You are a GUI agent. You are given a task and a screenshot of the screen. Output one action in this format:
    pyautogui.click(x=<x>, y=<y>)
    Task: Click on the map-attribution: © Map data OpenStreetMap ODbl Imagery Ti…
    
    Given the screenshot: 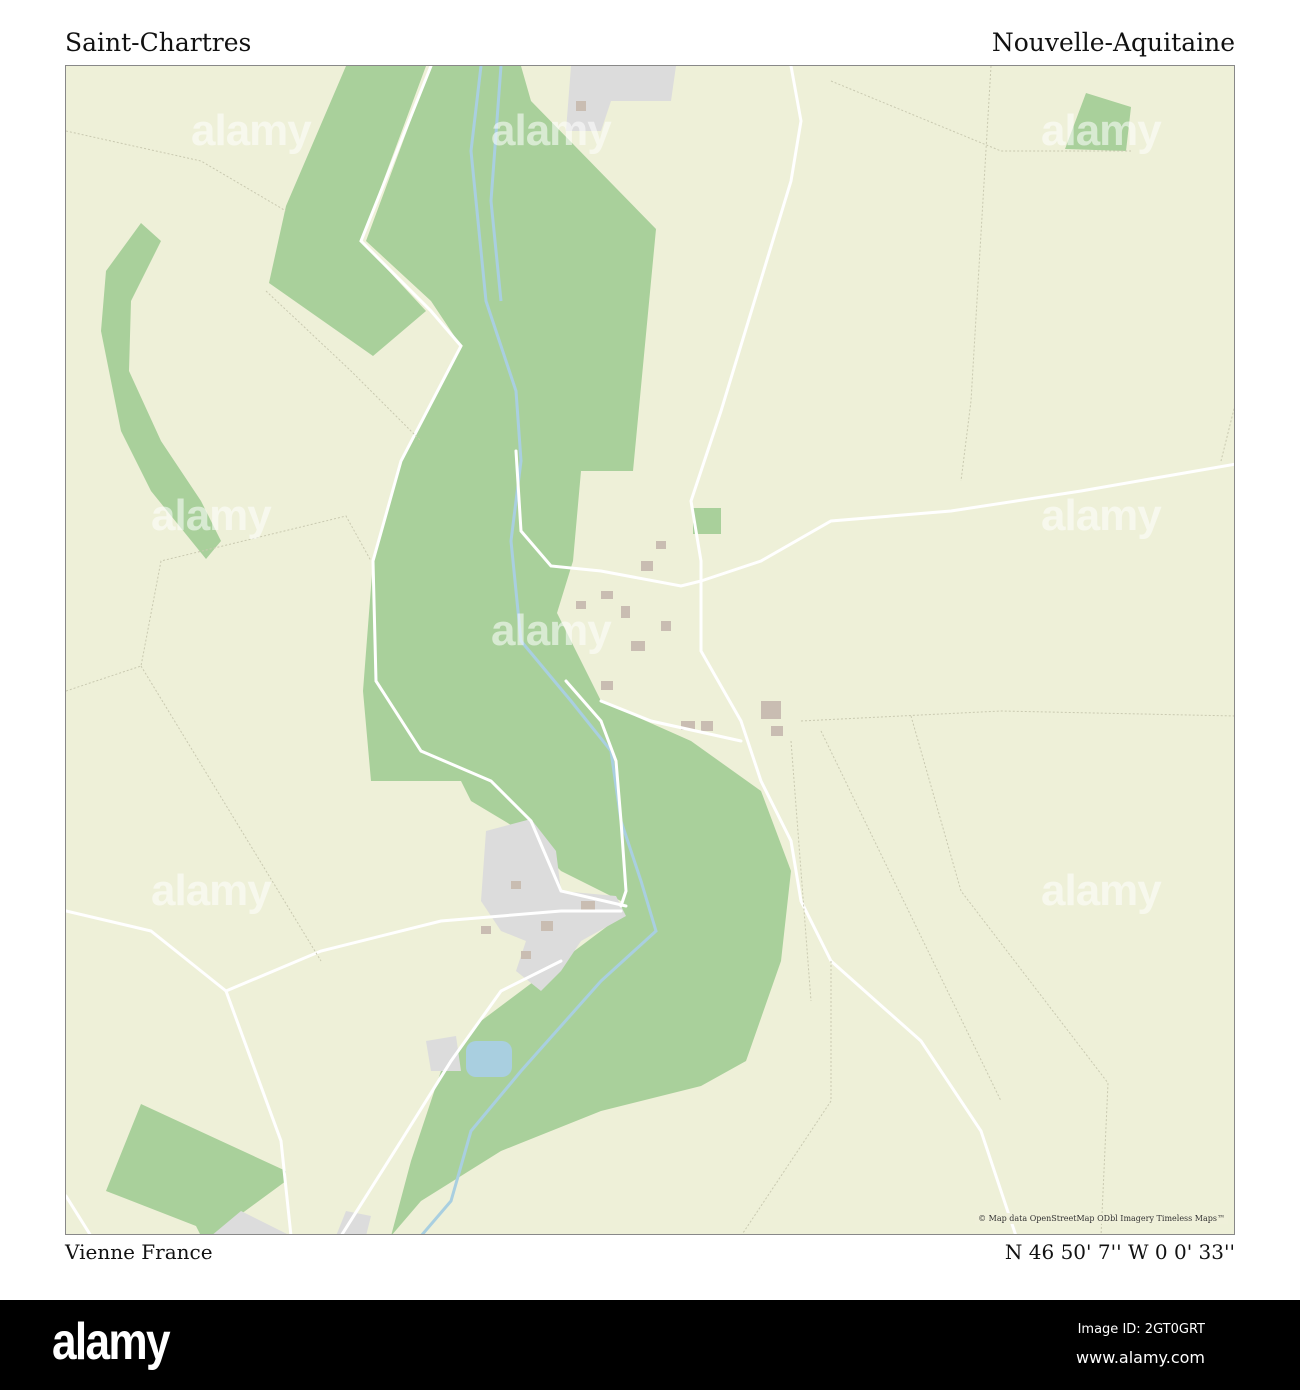 What is the action you would take?
    pyautogui.click(x=1101, y=1218)
    